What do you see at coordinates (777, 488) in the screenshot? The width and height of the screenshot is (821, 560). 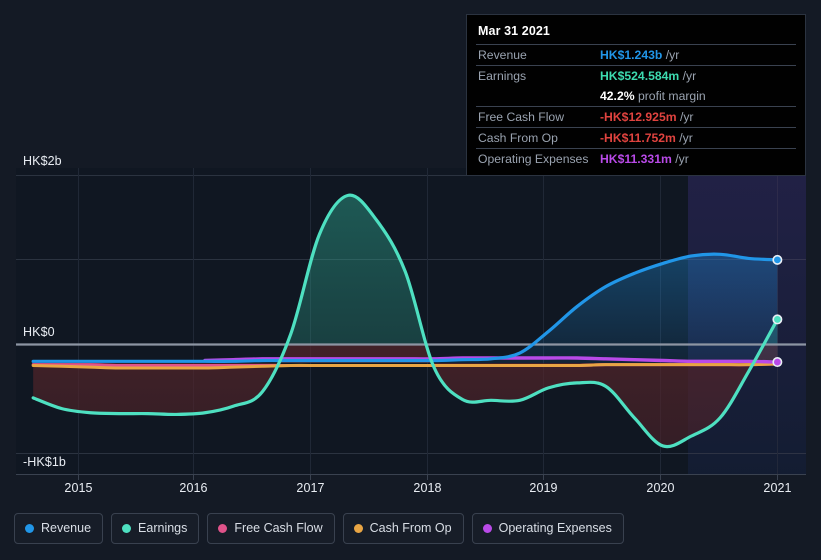 I see `x-tick-label-2021: 2021` at bounding box center [777, 488].